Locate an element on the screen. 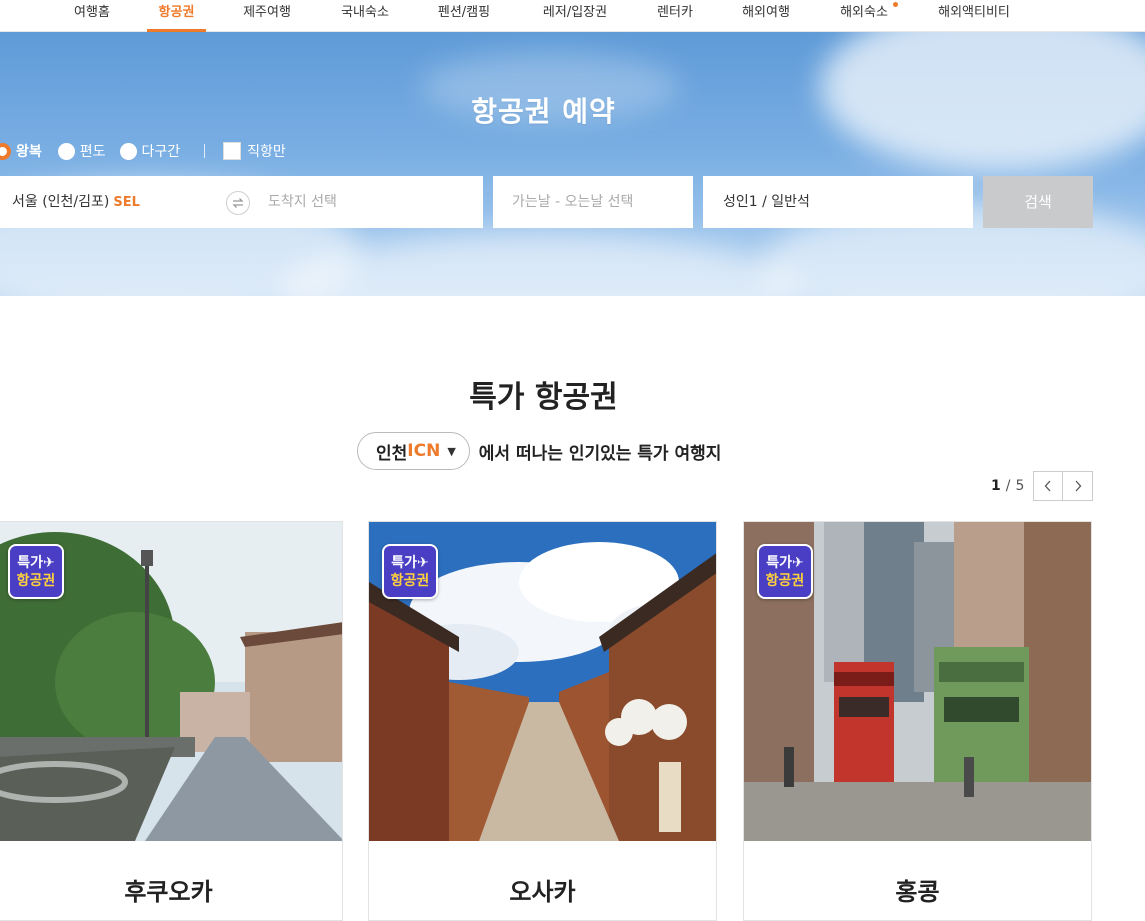 This screenshot has height=921, width=1145. nav-item-flights: 항공권 is located at coordinates (176, 16).